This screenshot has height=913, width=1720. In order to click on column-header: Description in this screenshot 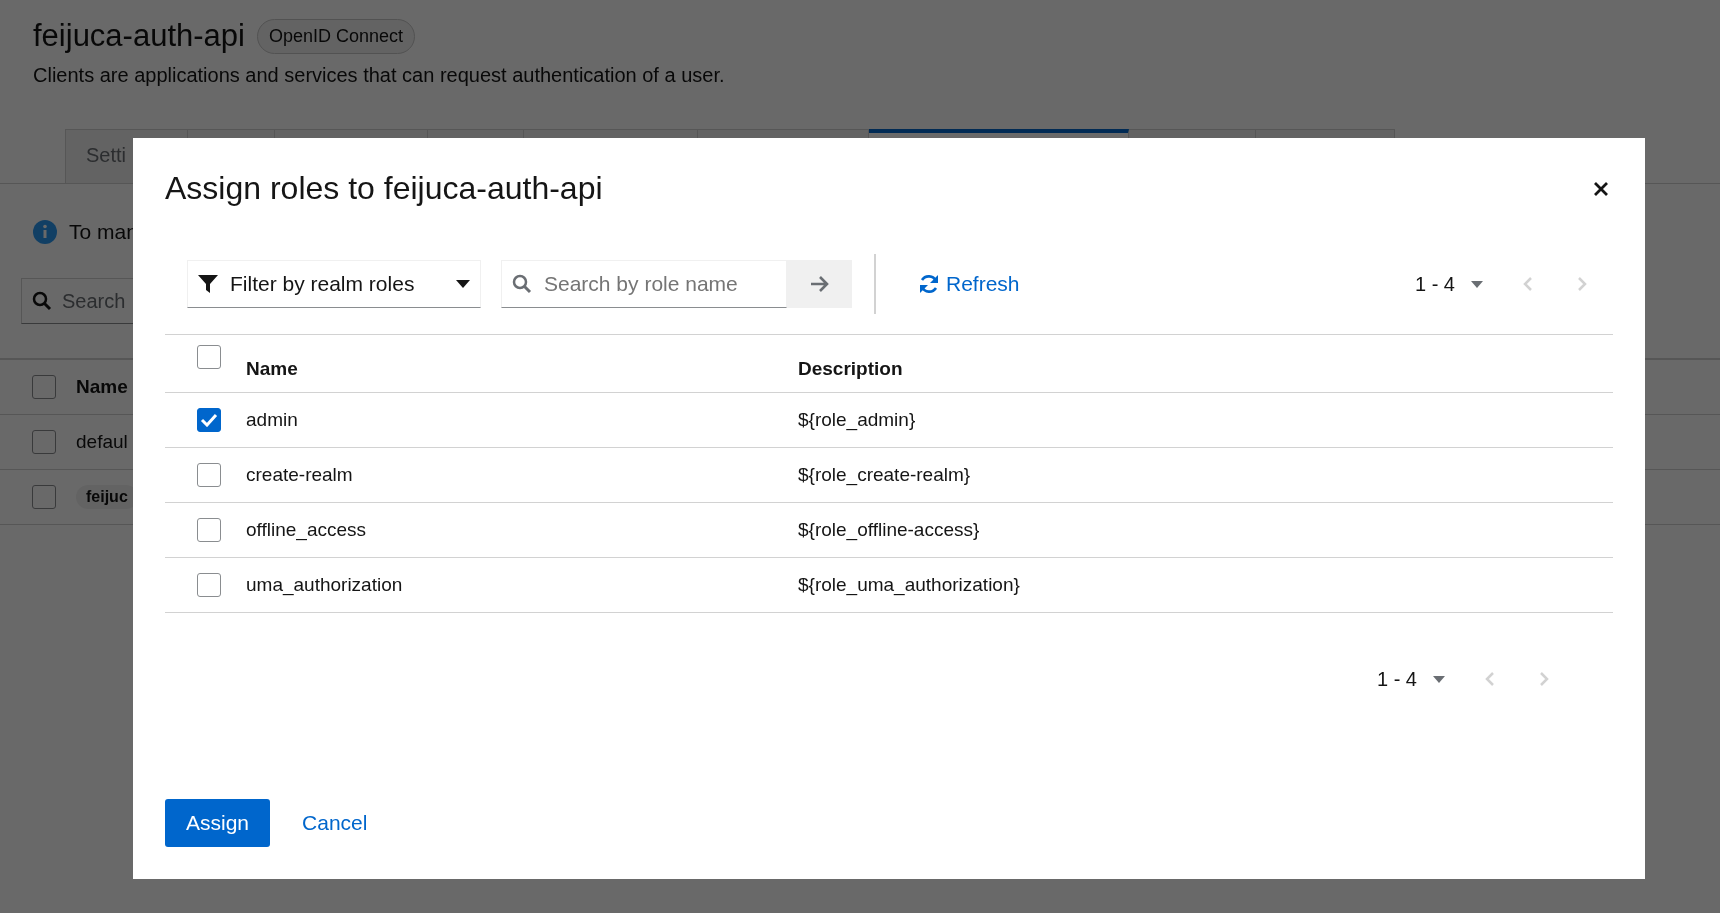, I will do `click(851, 369)`.